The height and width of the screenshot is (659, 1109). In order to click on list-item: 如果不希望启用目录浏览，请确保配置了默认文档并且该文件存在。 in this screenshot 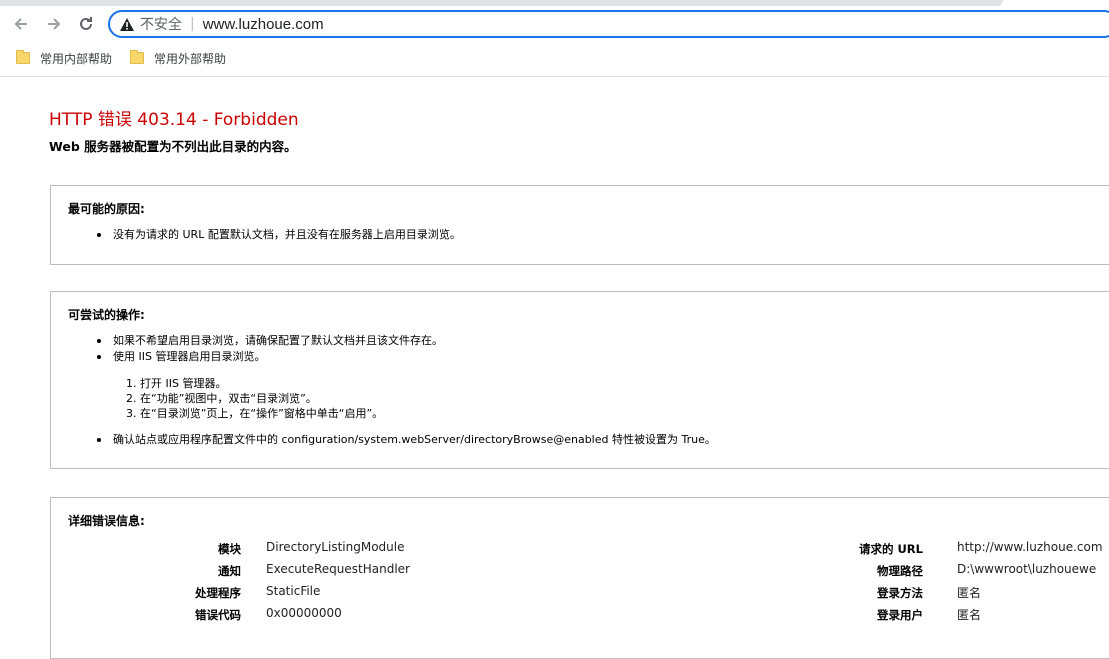, I will do `click(405, 341)`.